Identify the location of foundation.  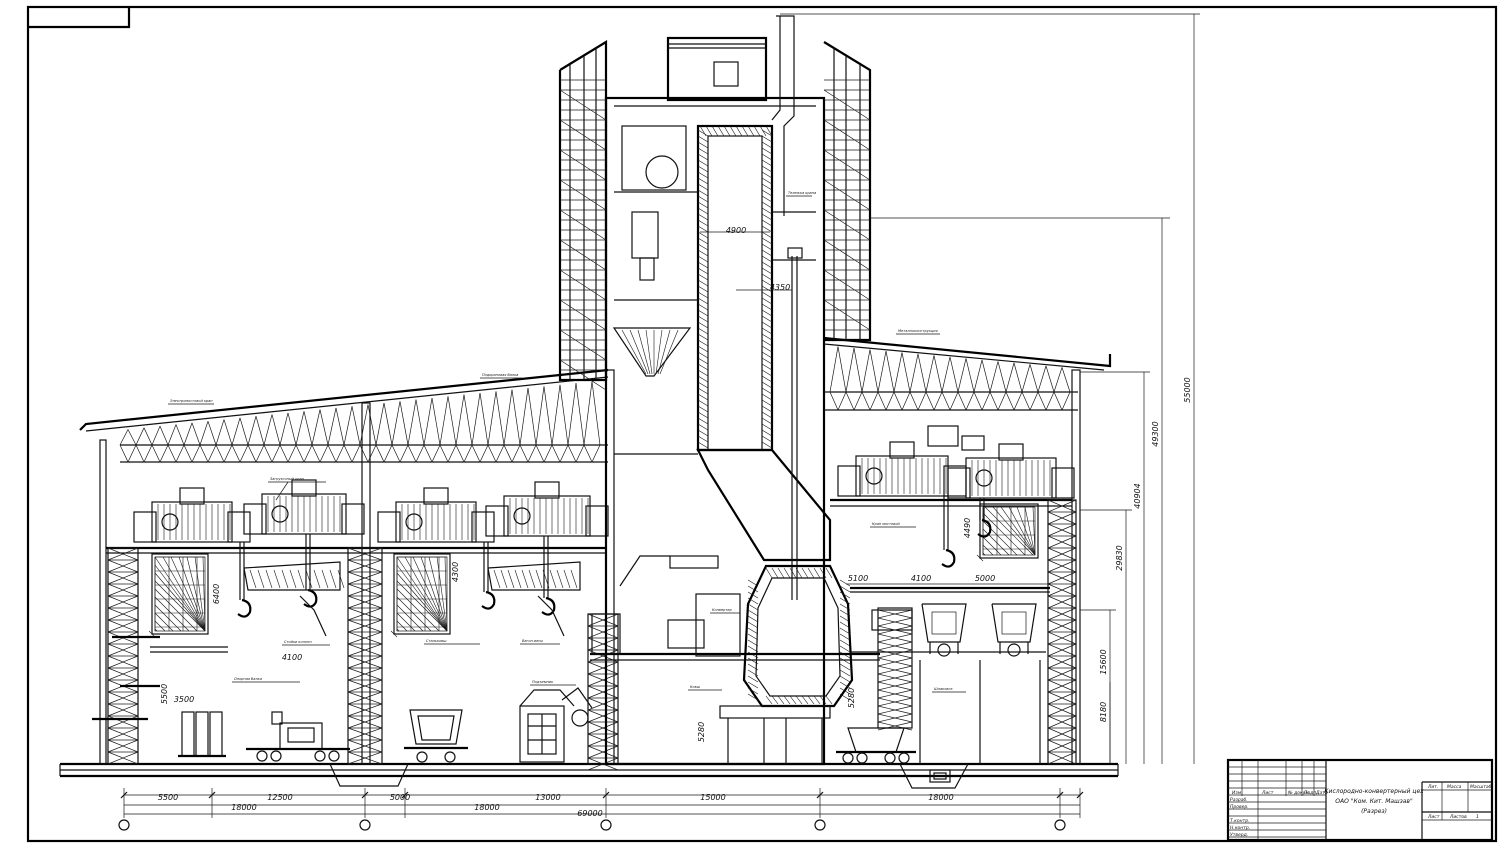
(589, 775).